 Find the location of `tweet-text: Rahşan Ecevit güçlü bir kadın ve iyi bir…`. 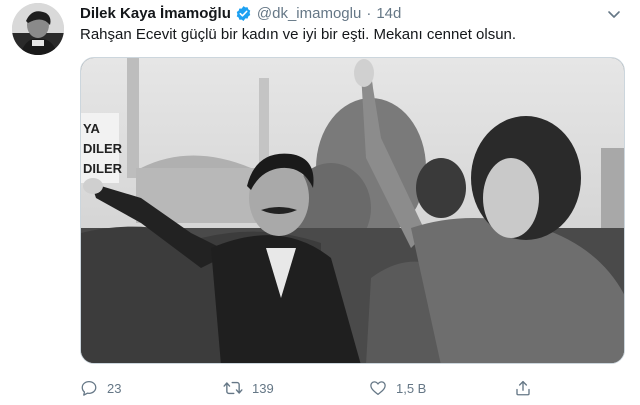

tweet-text: Rahşan Ecevit güçlü bir kadın ve iyi bir… is located at coordinates (298, 34).